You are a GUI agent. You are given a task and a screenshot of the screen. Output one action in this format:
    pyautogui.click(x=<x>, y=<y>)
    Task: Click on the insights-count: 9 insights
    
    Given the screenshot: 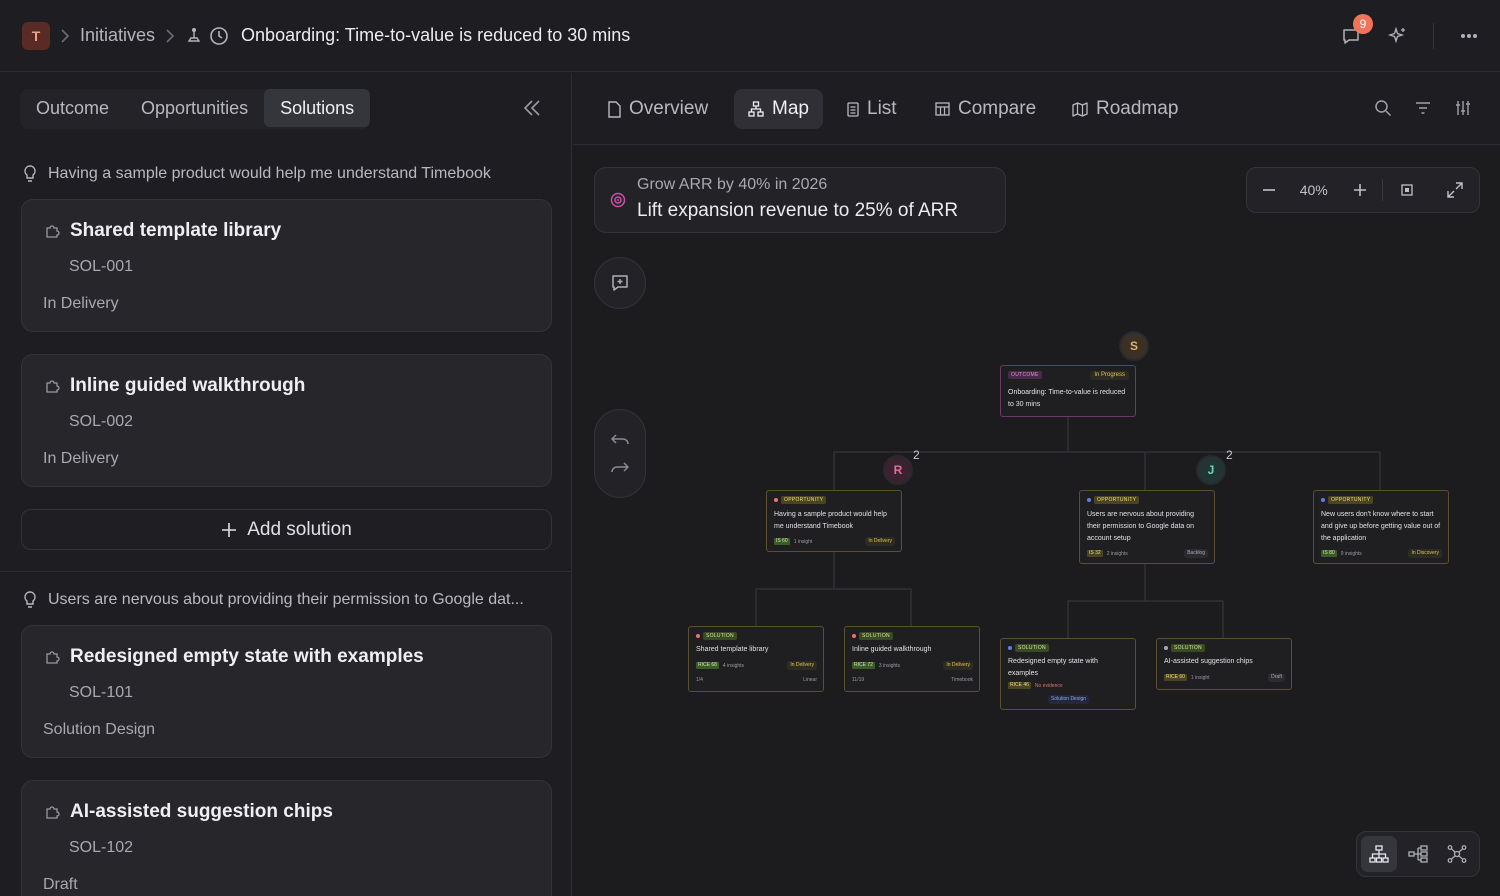 What is the action you would take?
    pyautogui.click(x=1351, y=553)
    